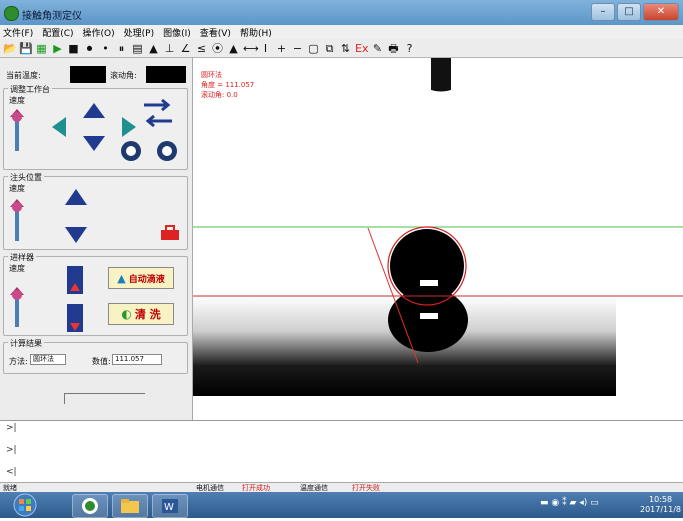  Describe the element at coordinates (75, 318) in the screenshot. I see `syringe-down-icon` at that location.